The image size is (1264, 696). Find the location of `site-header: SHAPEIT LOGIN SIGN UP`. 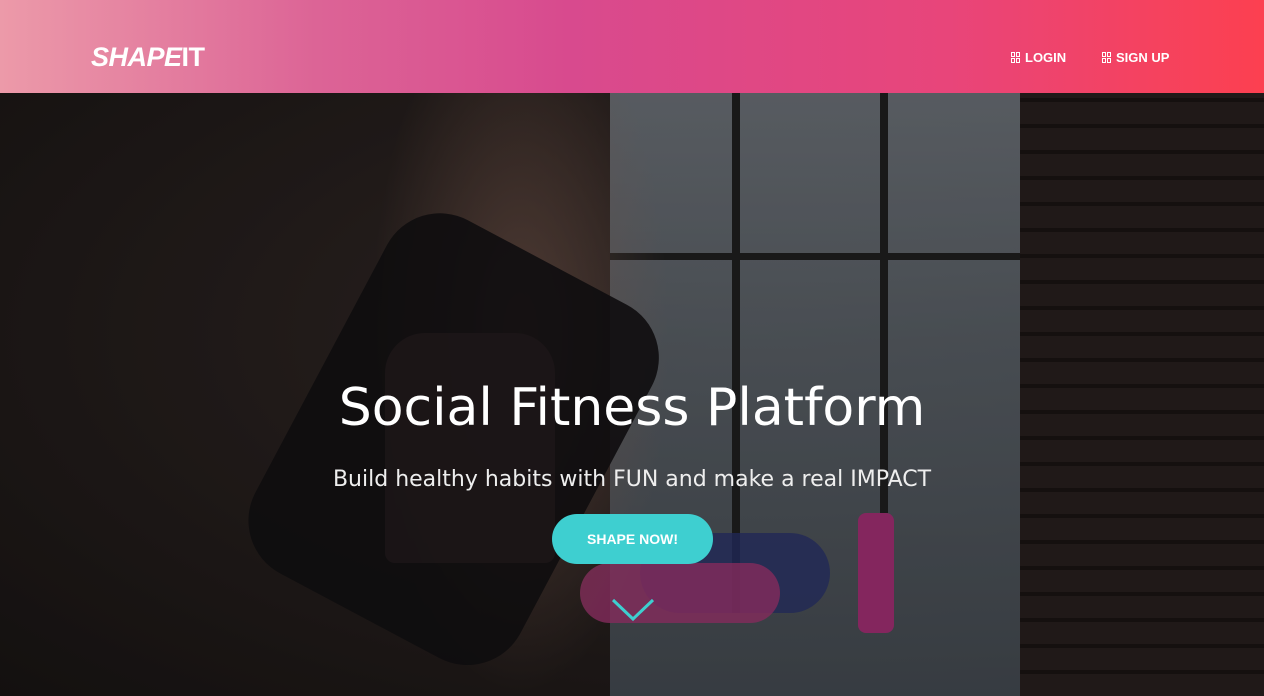

site-header: SHAPEIT LOGIN SIGN UP is located at coordinates (632, 46).